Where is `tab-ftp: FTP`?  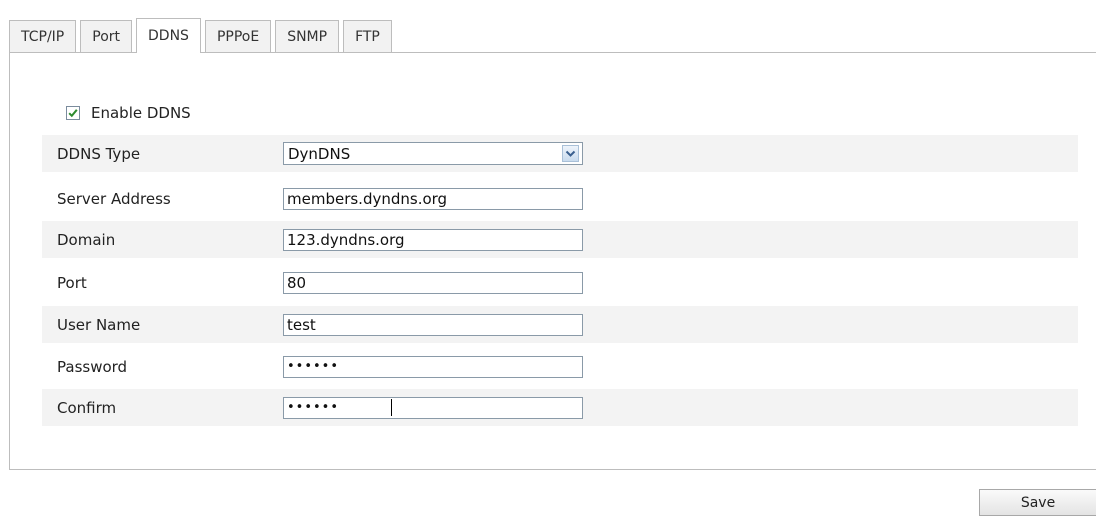
tab-ftp: FTP is located at coordinates (367, 36).